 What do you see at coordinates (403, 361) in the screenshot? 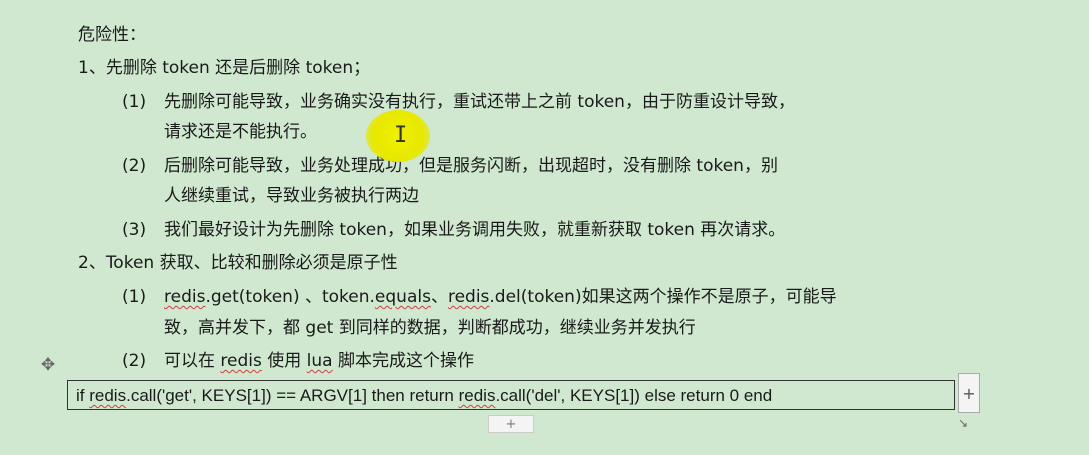
I see `text-run: 脚本完成这个操作` at bounding box center [403, 361].